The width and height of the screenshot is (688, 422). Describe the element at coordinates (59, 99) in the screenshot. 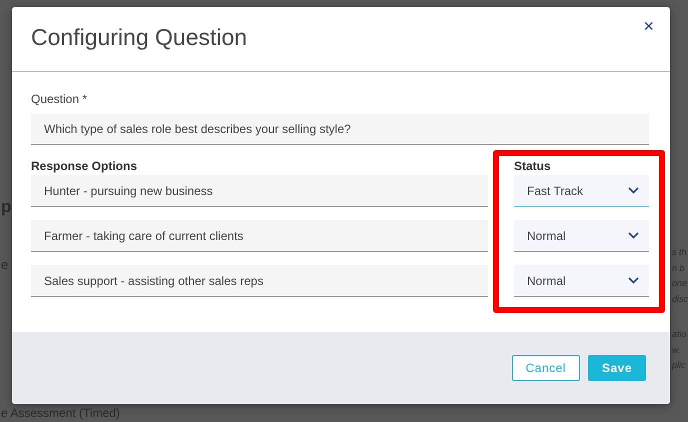

I see `field-label: Question *` at that location.